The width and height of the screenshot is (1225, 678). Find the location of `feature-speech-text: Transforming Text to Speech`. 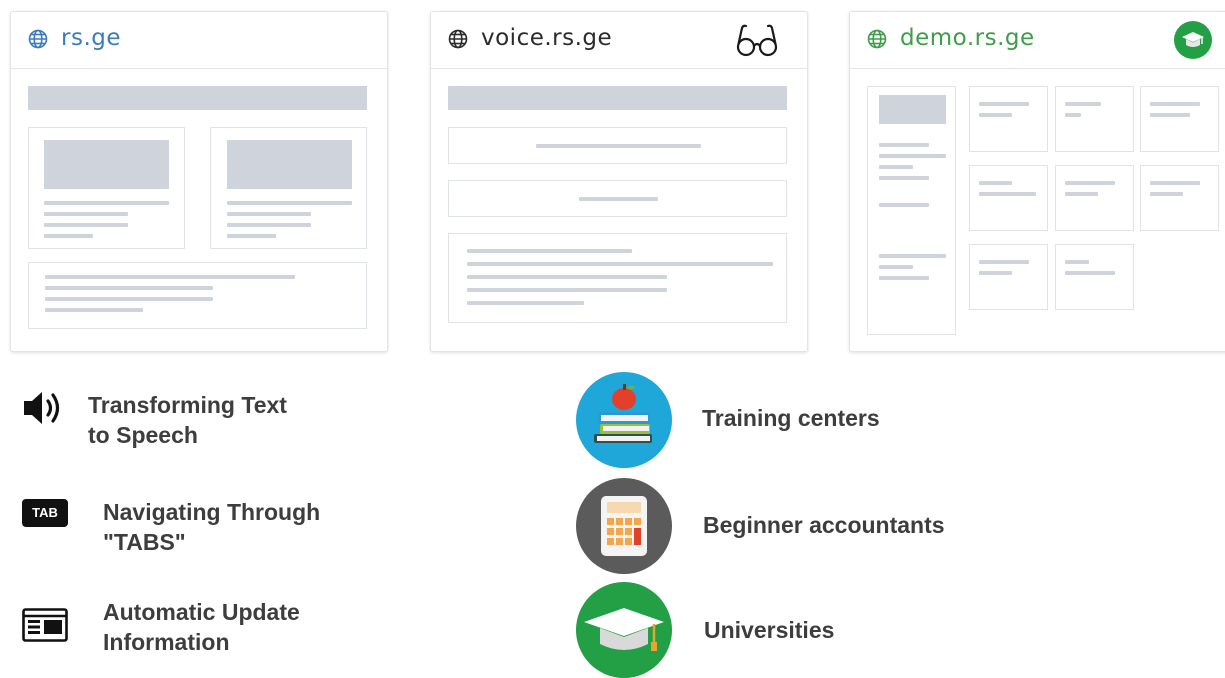

feature-speech-text: Transforming Text to Speech is located at coordinates (187, 420).